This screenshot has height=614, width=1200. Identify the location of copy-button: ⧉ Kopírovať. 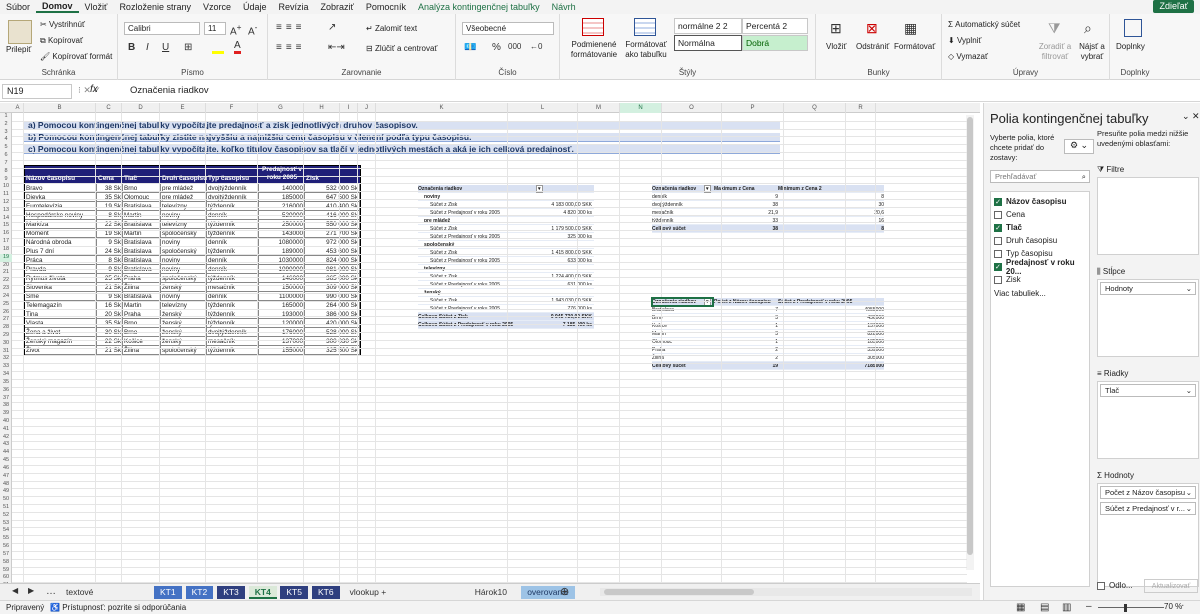
(61, 41).